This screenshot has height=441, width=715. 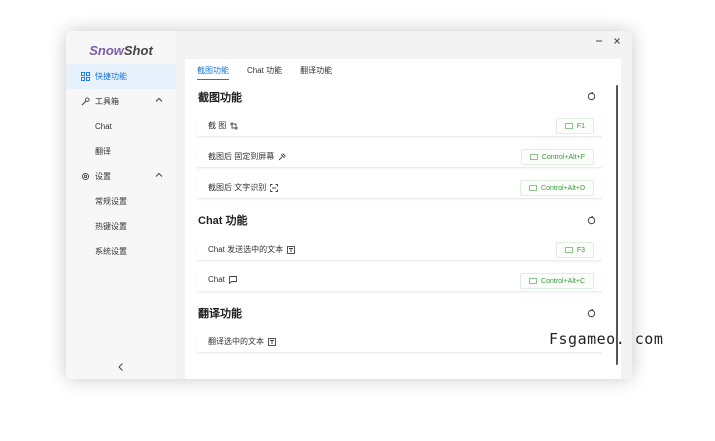 I want to click on sidebar-item-hotkey-settings: 热键设置, so click(x=121, y=226).